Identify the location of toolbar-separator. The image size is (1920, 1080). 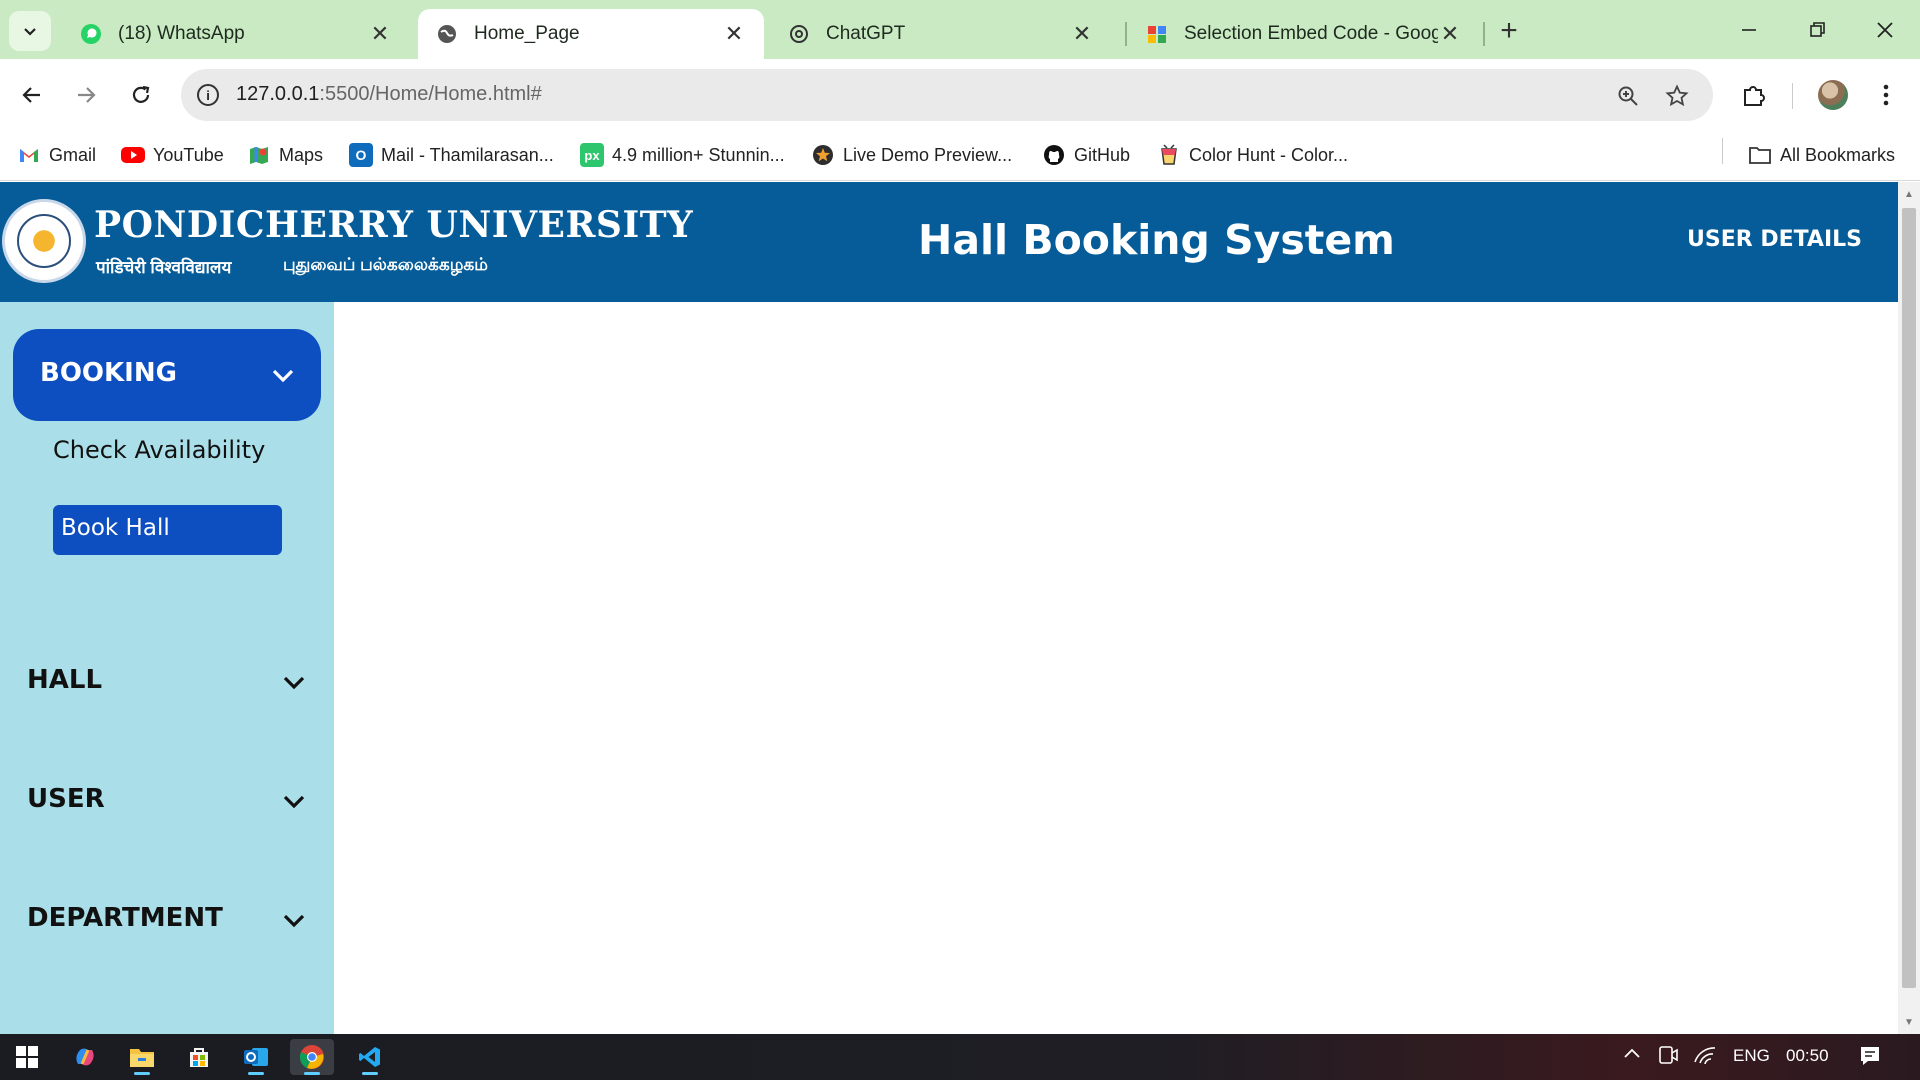
(1792, 96).